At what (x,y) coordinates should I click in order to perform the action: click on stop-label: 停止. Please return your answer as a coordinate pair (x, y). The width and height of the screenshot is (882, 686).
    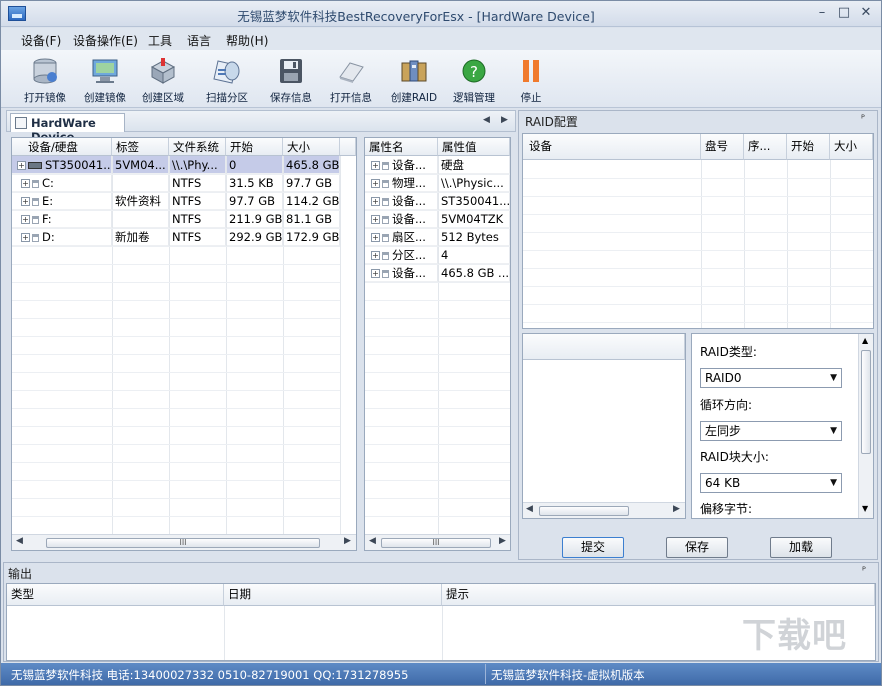
    Looking at the image, I should click on (531, 98).